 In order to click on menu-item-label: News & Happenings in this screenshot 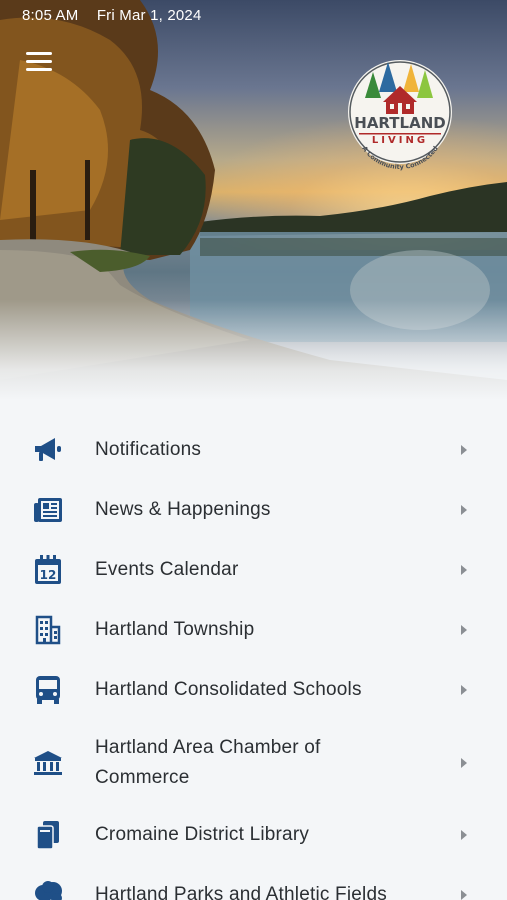, I will do `click(183, 509)`.